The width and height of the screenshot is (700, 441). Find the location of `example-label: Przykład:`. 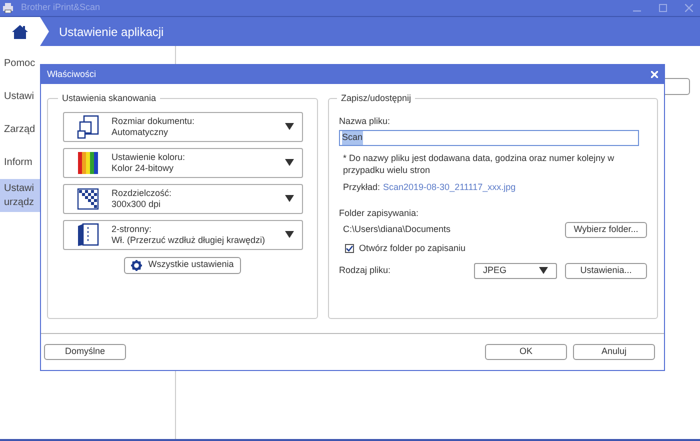

example-label: Przykład: is located at coordinates (361, 187).